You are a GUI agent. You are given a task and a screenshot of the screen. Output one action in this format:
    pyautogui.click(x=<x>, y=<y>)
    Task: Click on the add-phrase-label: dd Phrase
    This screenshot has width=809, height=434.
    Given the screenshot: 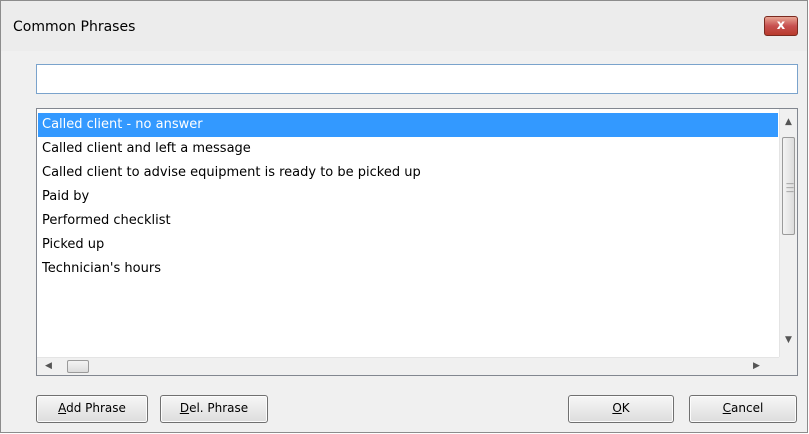 What is the action you would take?
    pyautogui.click(x=96, y=408)
    